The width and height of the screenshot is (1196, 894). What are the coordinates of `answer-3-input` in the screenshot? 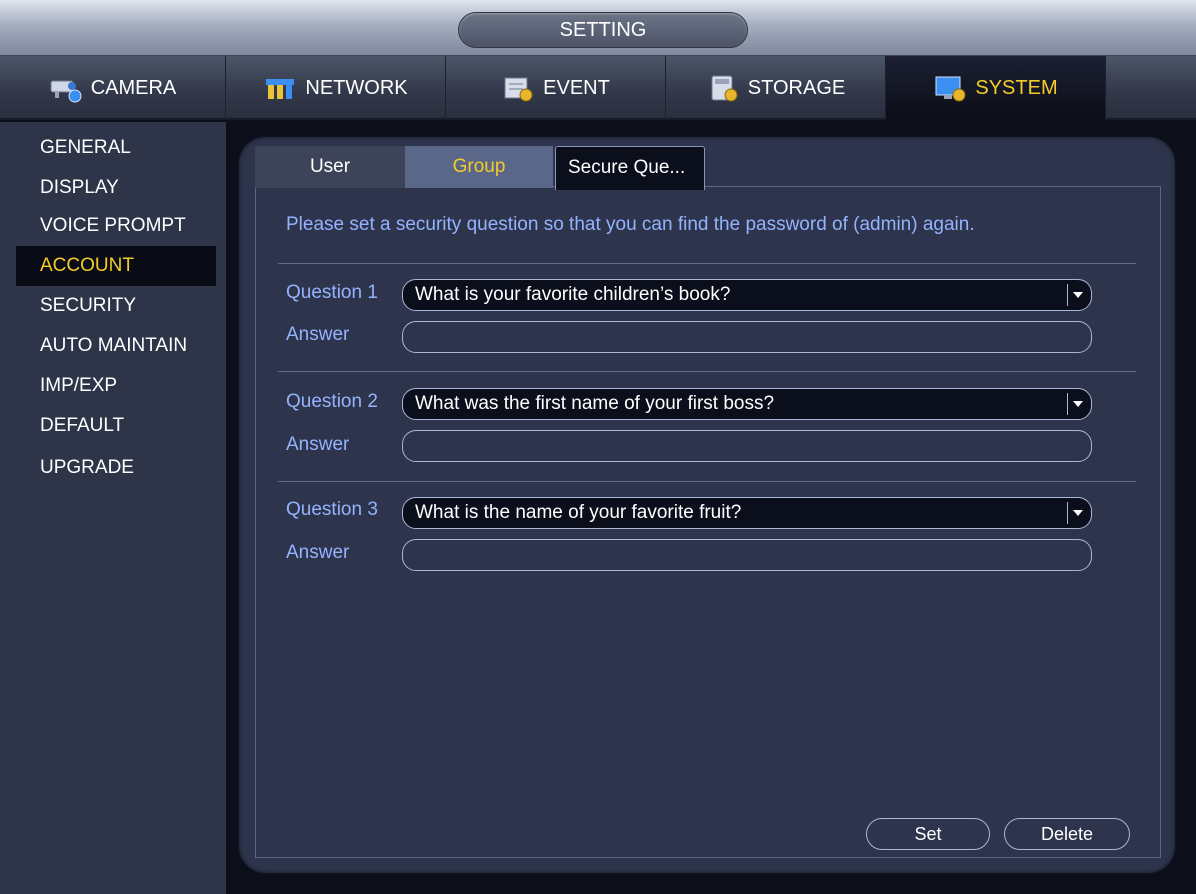 It's located at (747, 555).